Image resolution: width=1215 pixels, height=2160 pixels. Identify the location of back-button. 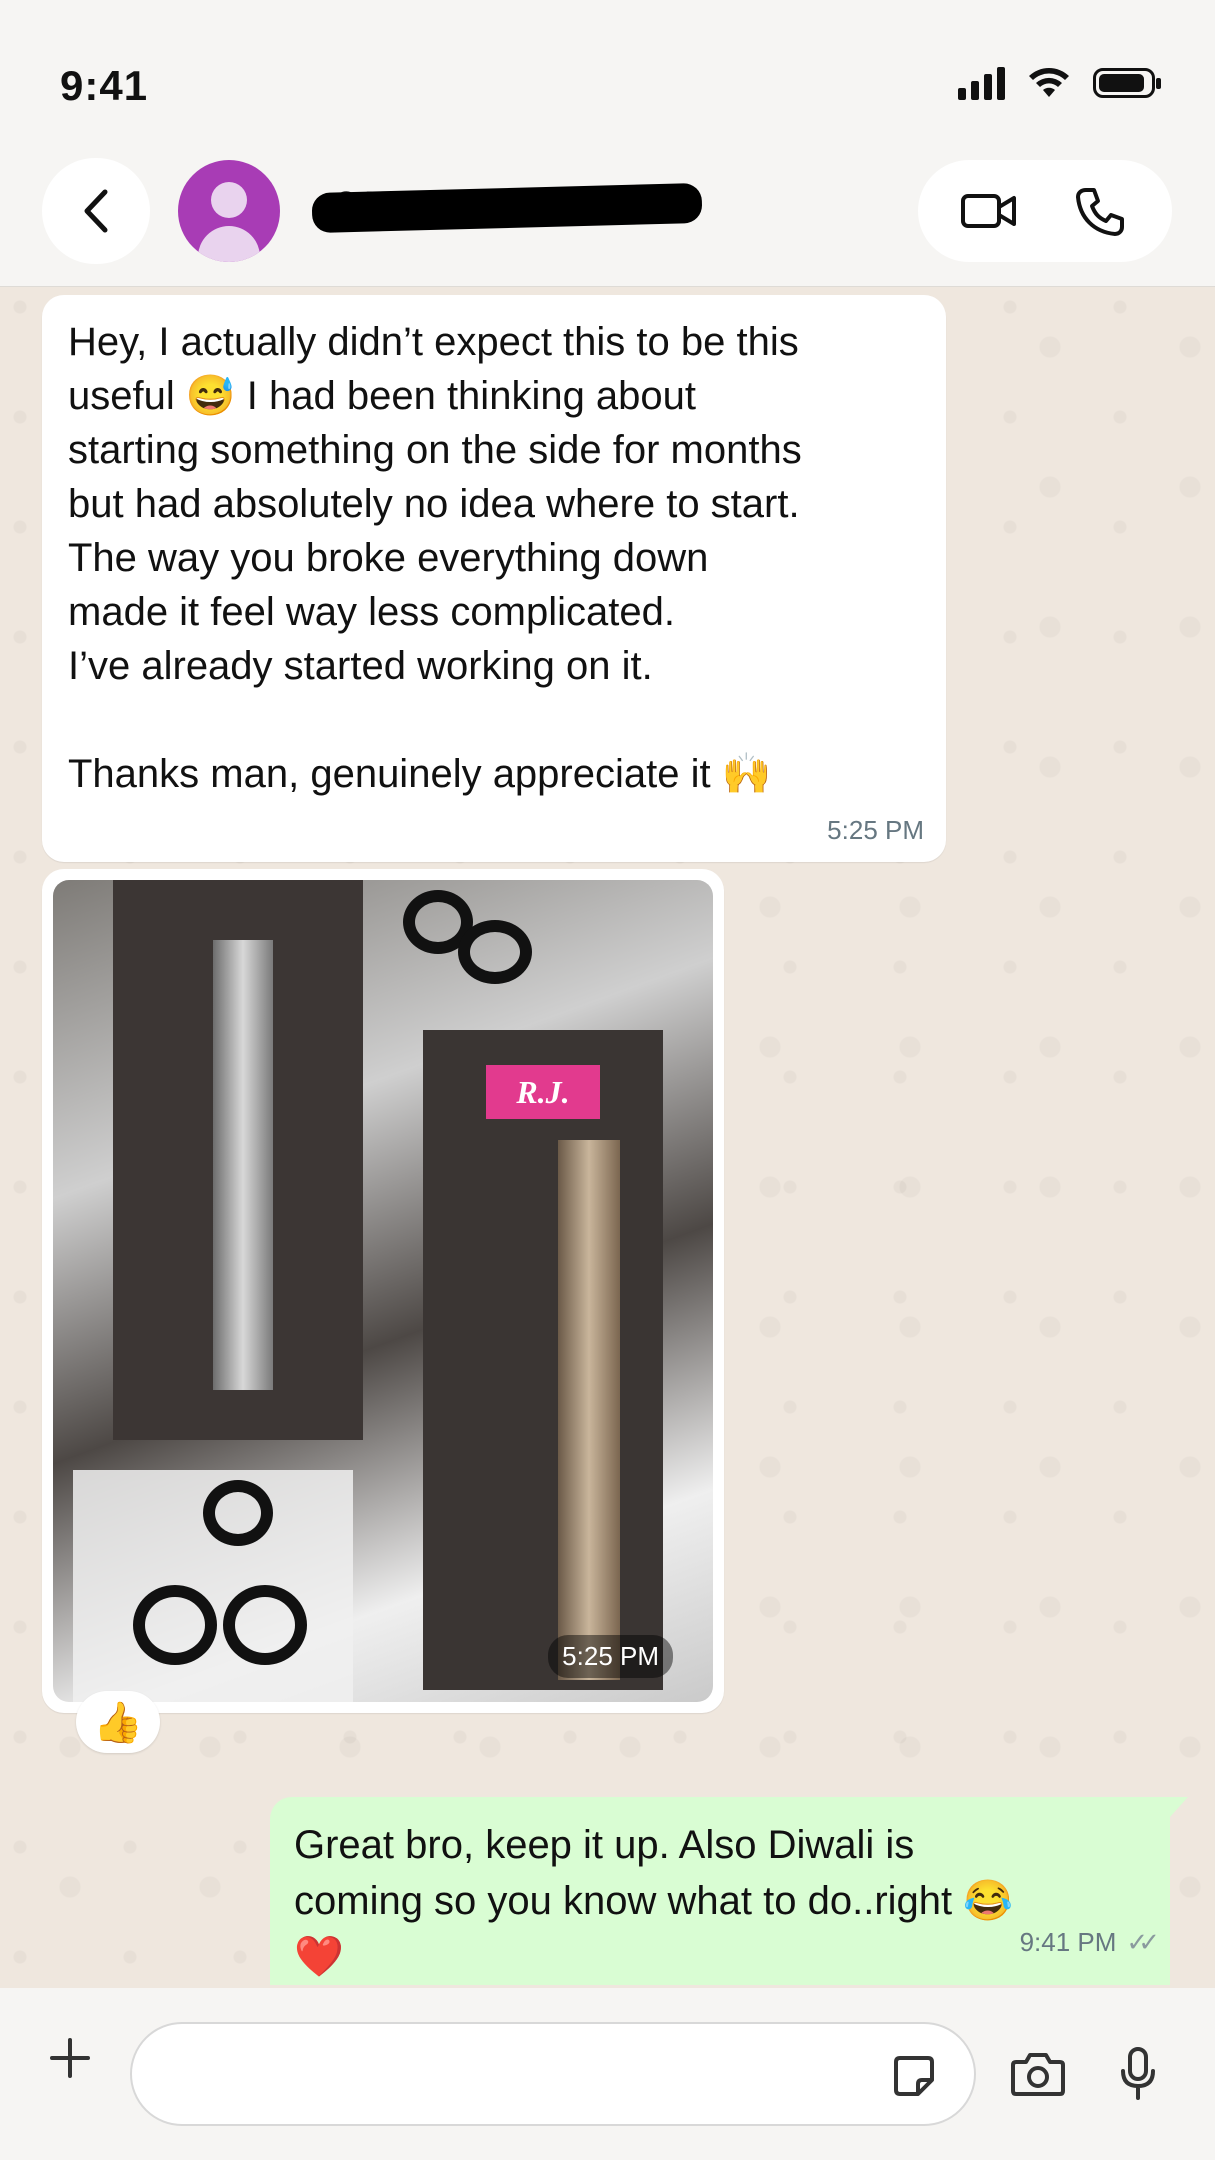
(96, 211).